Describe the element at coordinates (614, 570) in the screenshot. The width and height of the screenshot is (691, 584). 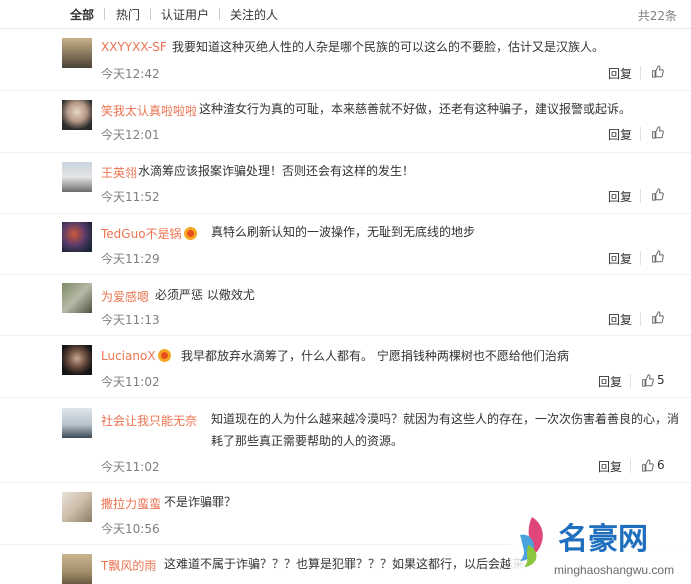
I see `watermark-url: minghaoshangwu.com` at that location.